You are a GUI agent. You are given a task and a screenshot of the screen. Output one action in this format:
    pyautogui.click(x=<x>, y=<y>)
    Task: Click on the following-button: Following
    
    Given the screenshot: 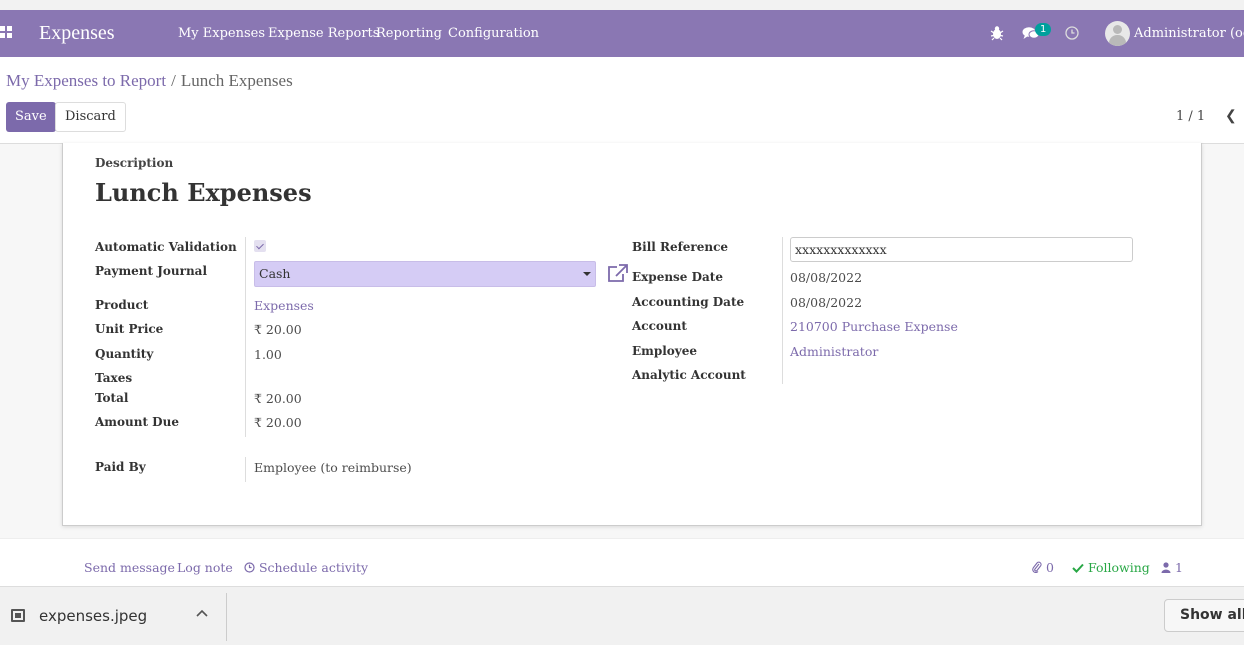 What is the action you would take?
    pyautogui.click(x=1111, y=567)
    